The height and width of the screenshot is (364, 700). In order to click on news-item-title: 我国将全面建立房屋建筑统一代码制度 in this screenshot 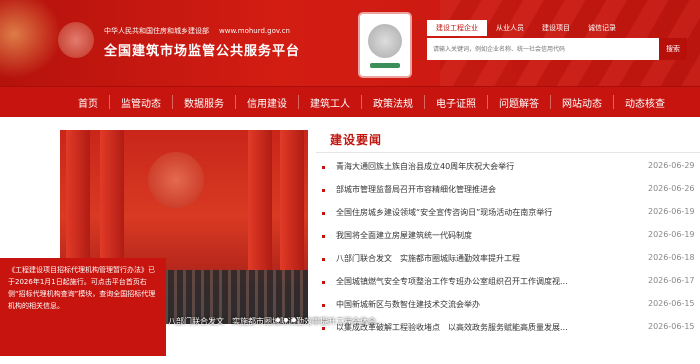, I will do `click(482, 235)`.